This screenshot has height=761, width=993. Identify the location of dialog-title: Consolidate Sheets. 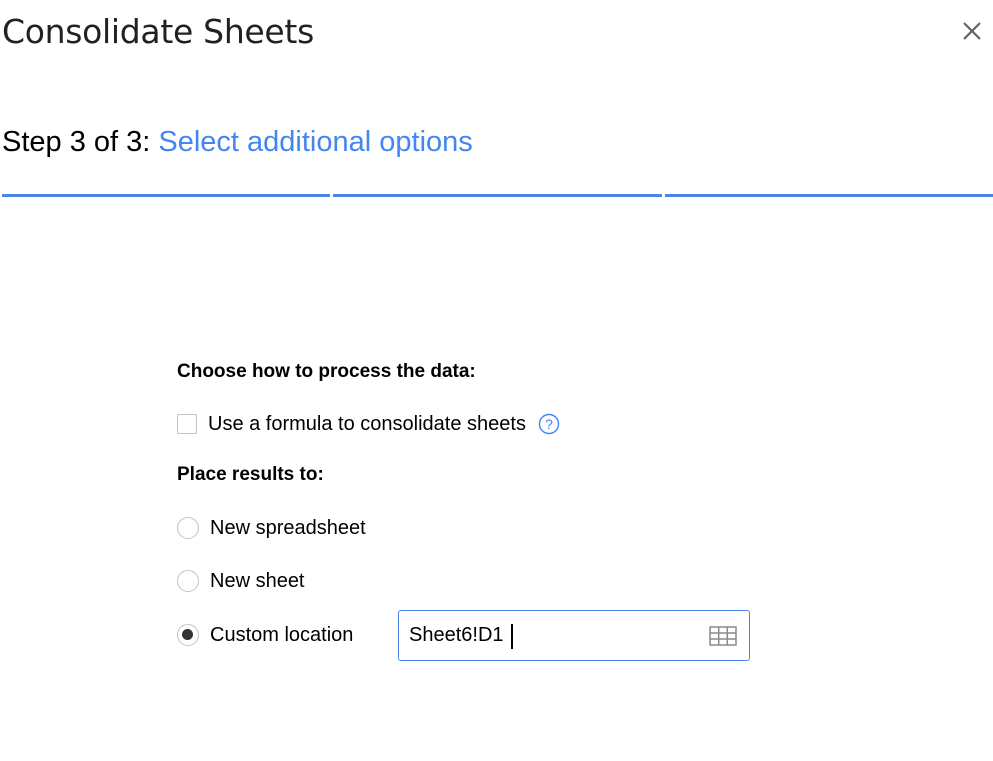
(158, 31).